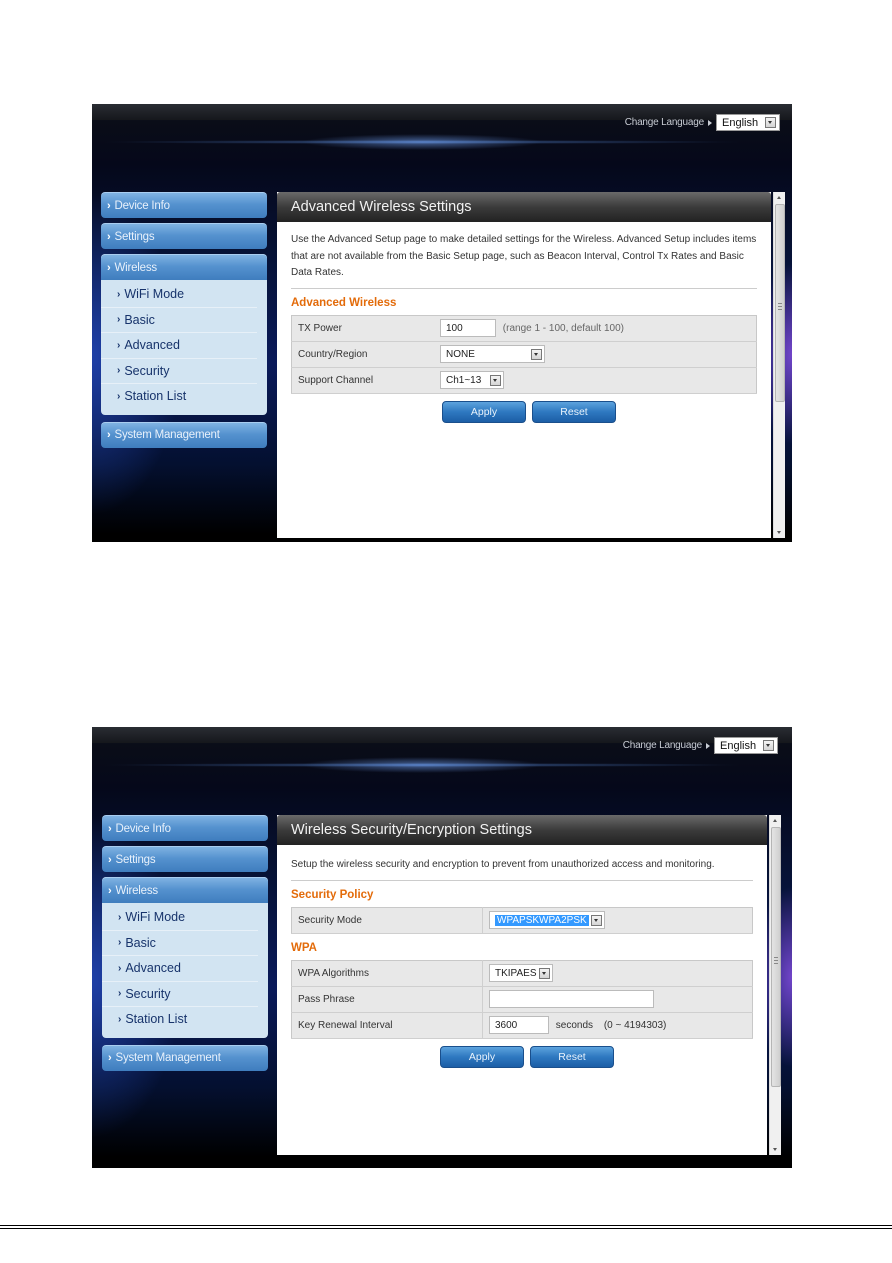 This screenshot has height=1263, width=892. Describe the element at coordinates (524, 380) in the screenshot. I see `form-row-support-channel: Support Channel Ch1~13` at that location.